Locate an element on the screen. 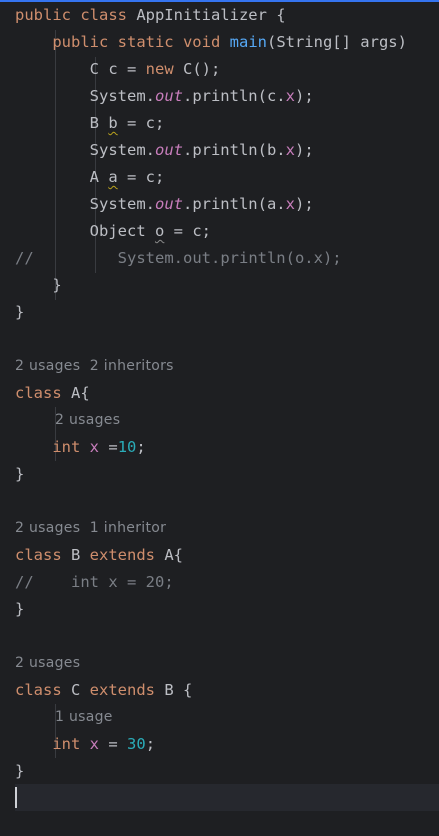 The width and height of the screenshot is (439, 836). code-line-assign-a: A a = c; is located at coordinates (90, 177).